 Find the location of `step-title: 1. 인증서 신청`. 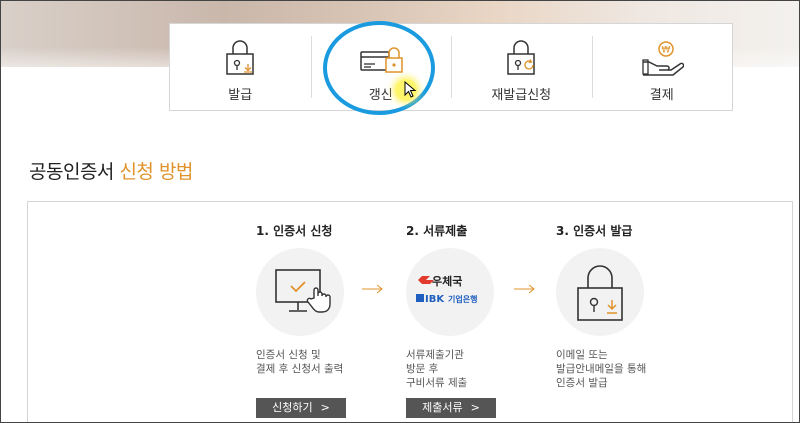

step-title: 1. 인증서 신청 is located at coordinates (294, 231).